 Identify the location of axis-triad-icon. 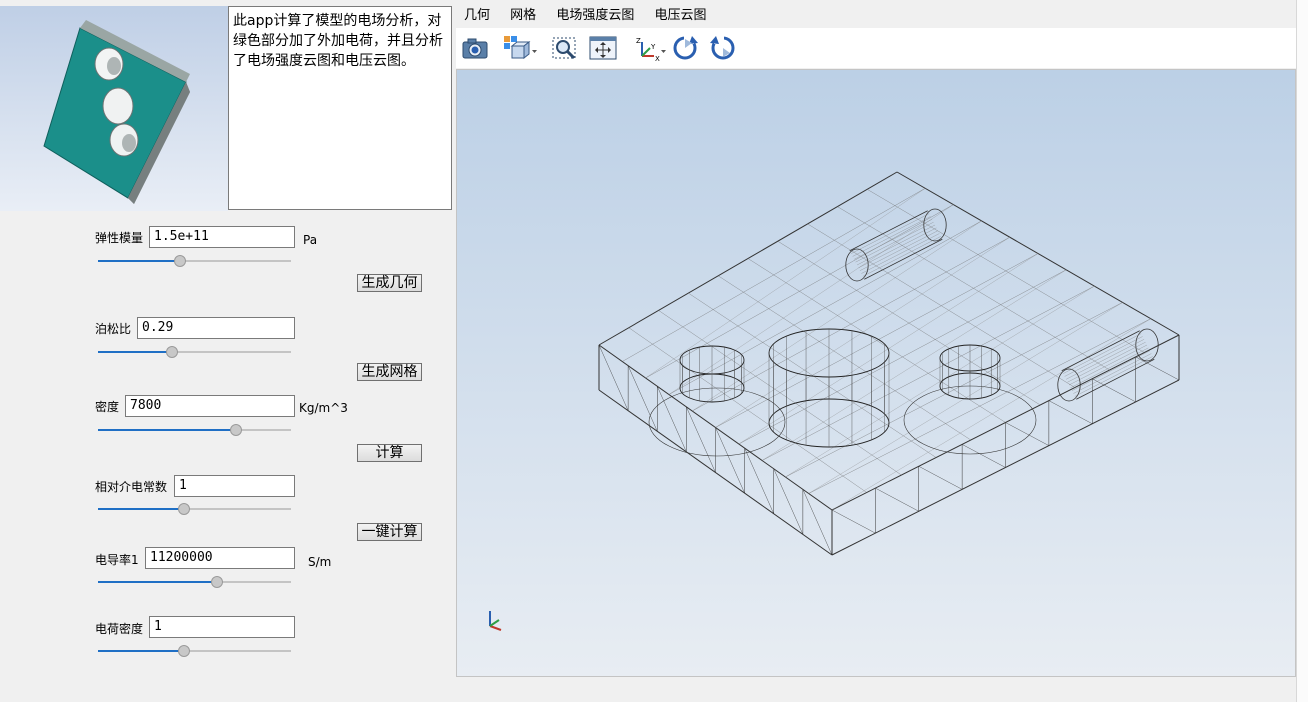
(495, 621).